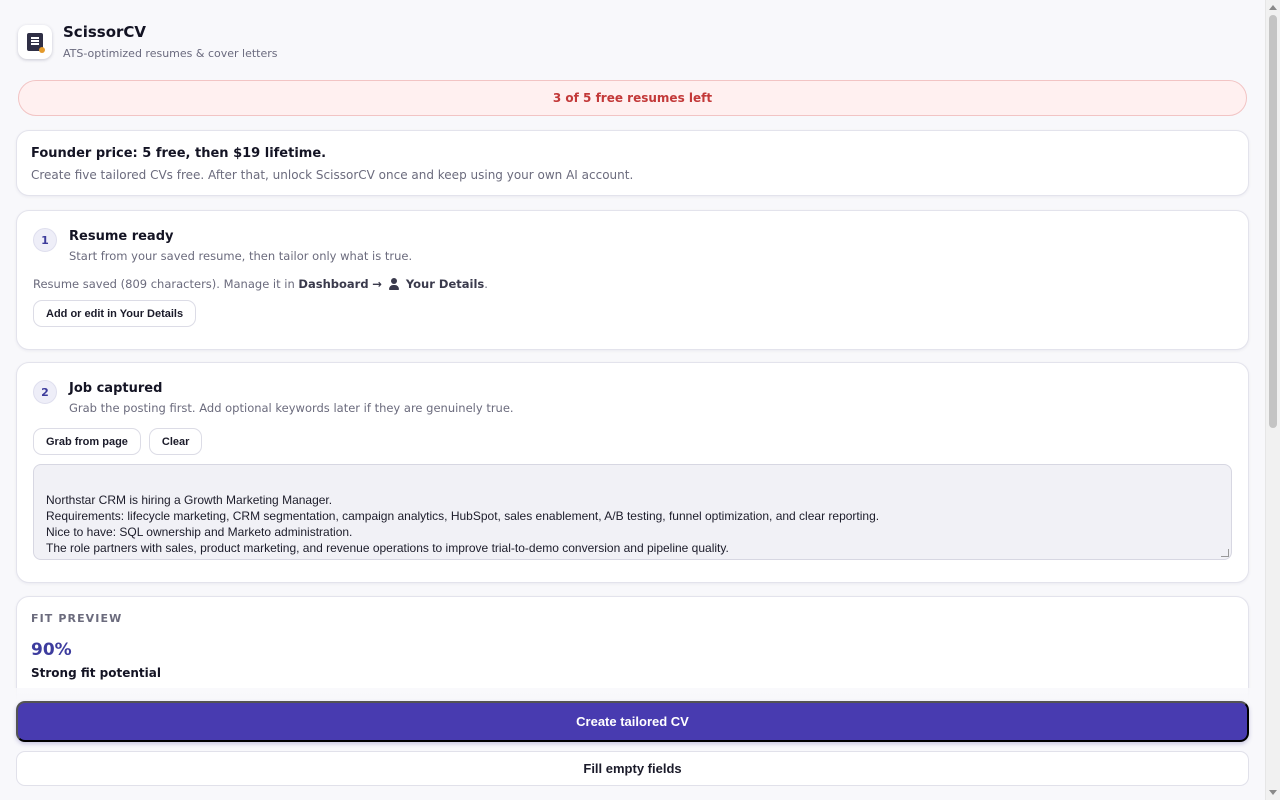 The image size is (1280, 800). Describe the element at coordinates (1273, 792) in the screenshot. I see `scroll-down-arrow-icon` at that location.